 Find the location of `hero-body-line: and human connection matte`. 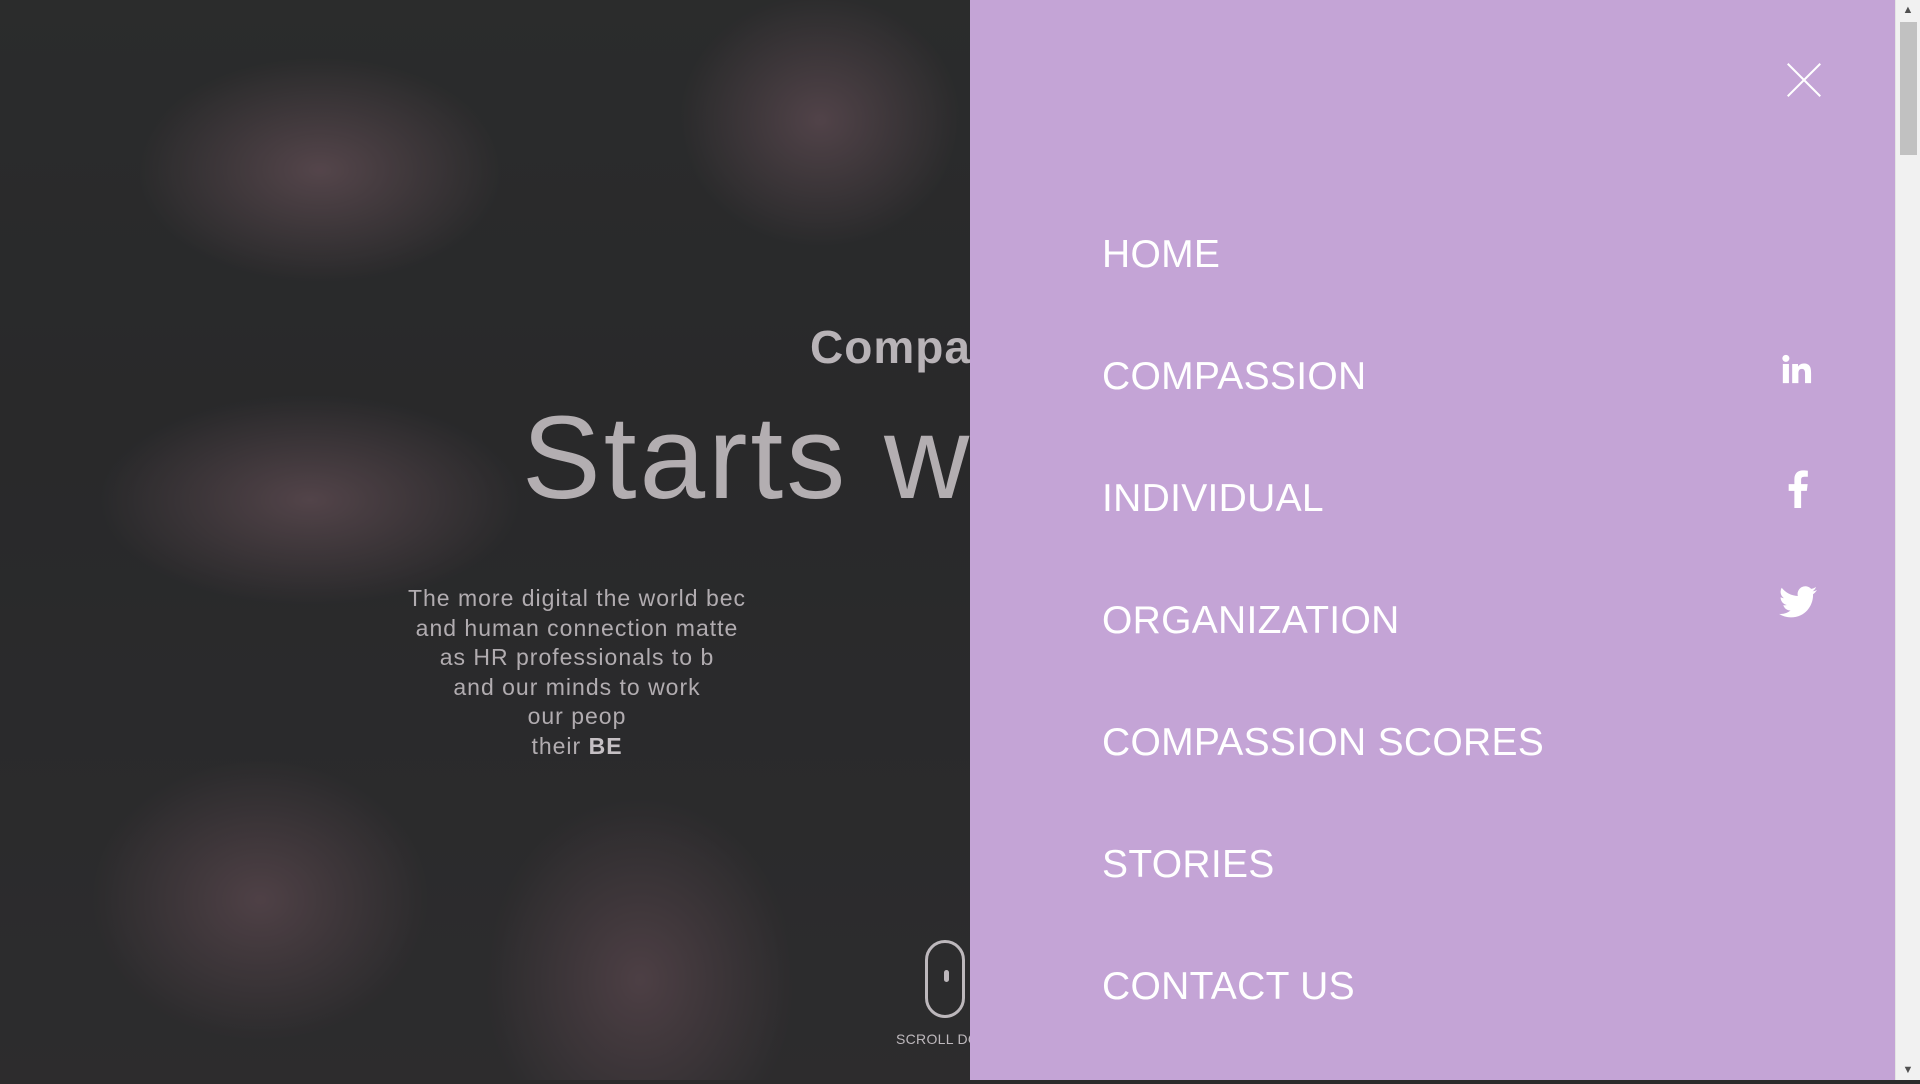

hero-body-line: and human connection matte is located at coordinates (577, 627).